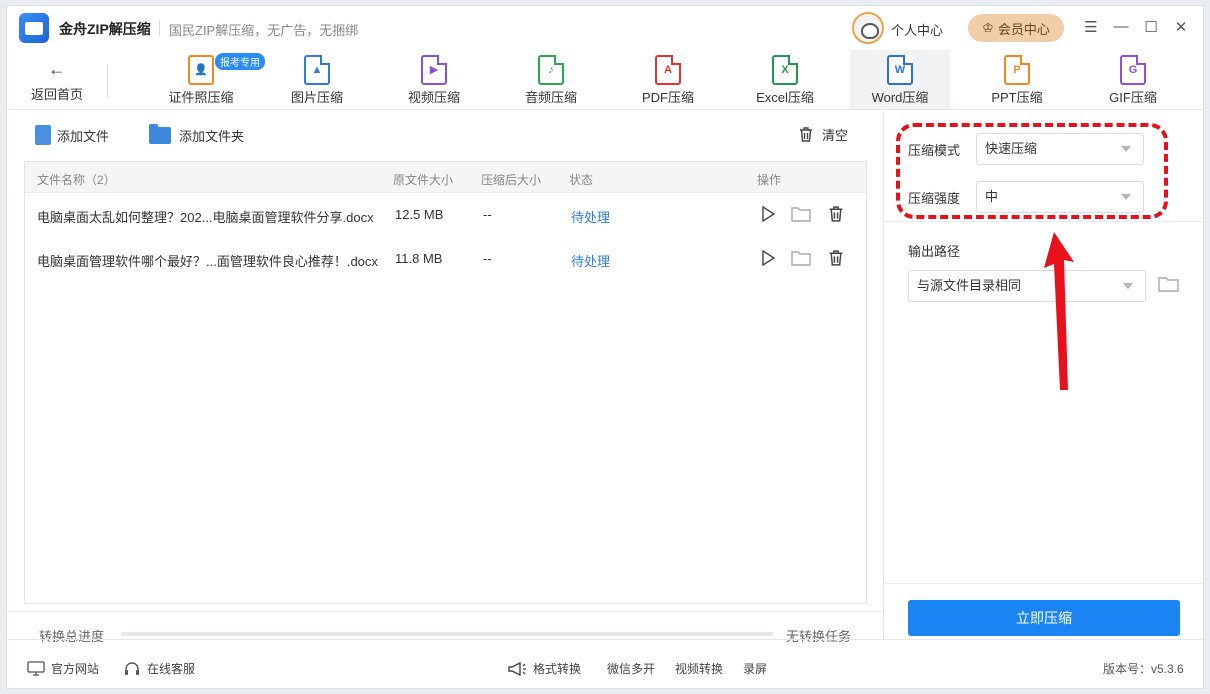  I want to click on tool-gif-file: G GIF压缩, so click(1133, 79).